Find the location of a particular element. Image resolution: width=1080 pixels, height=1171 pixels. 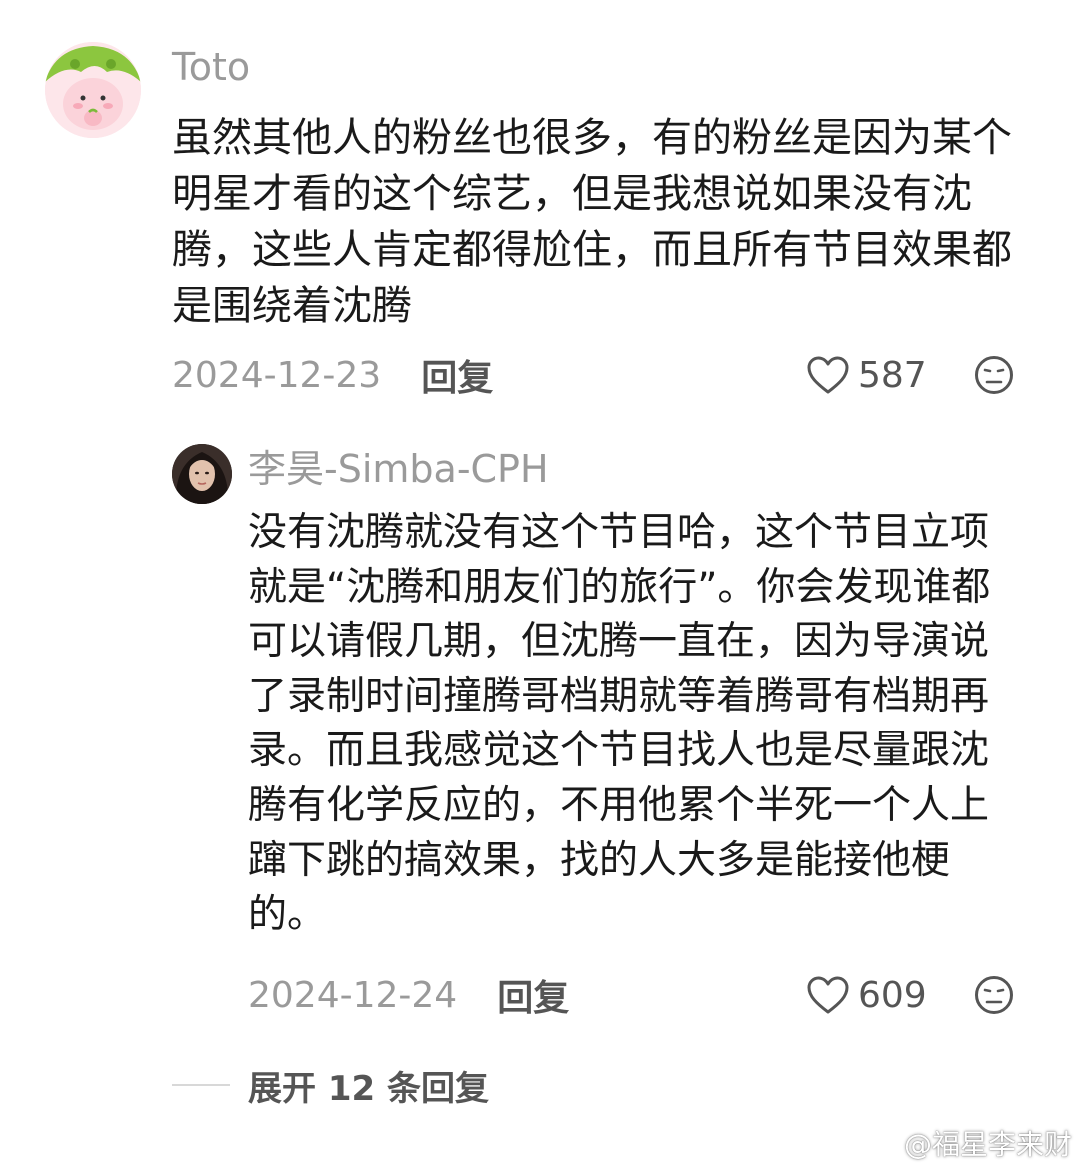

dislike-button is located at coordinates (994, 375).